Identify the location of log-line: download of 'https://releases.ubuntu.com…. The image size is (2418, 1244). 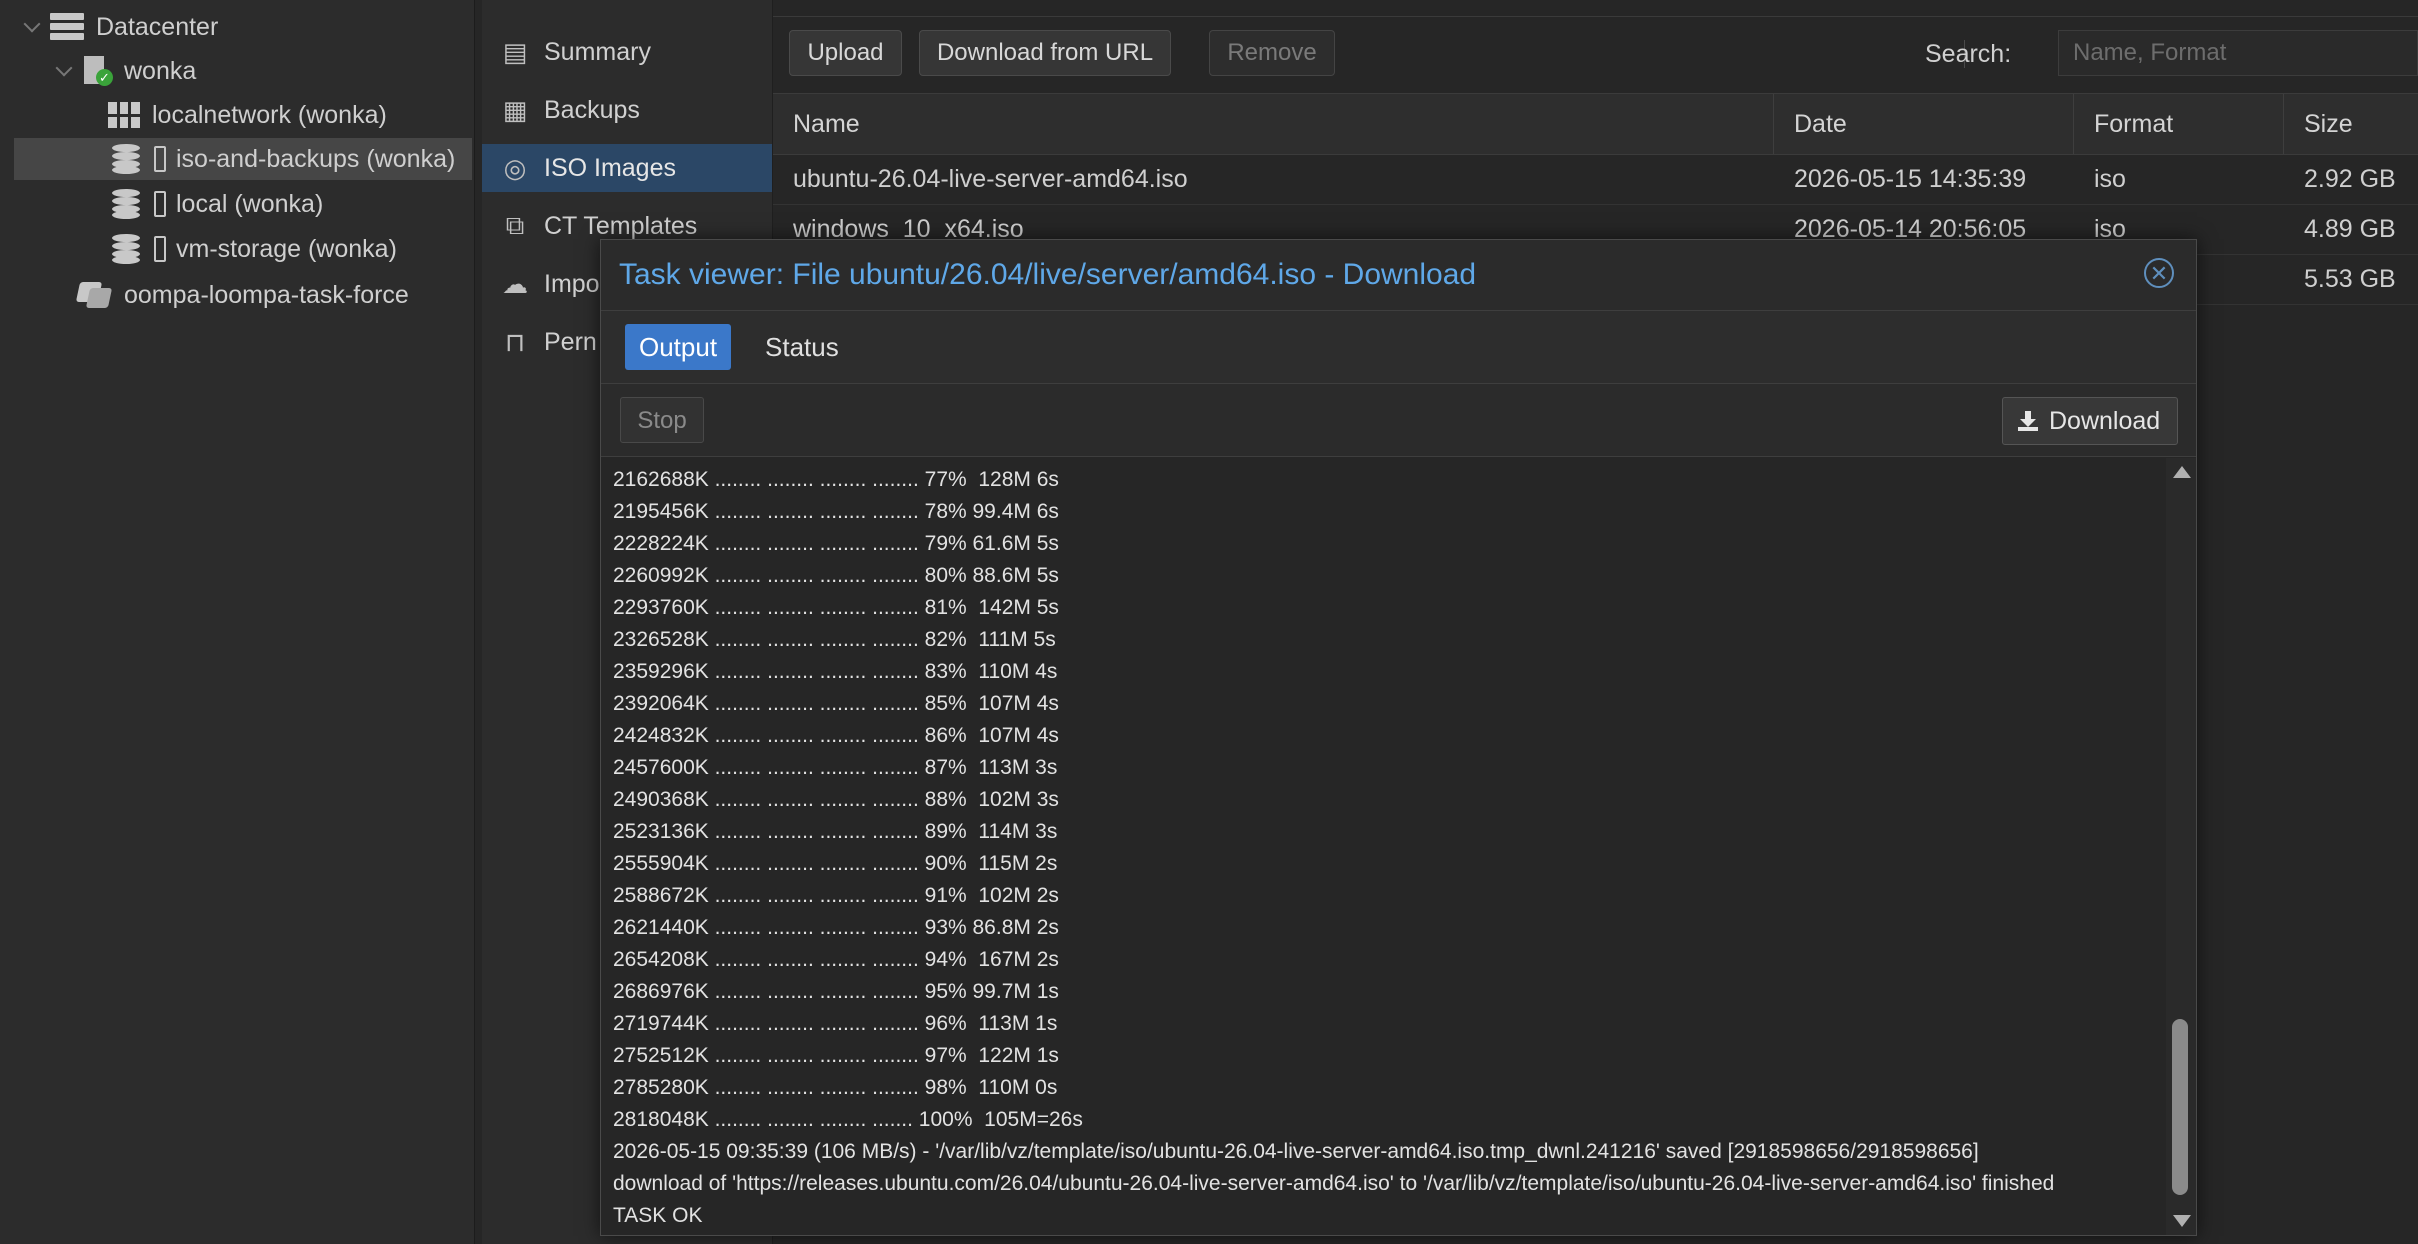
(1334, 1183).